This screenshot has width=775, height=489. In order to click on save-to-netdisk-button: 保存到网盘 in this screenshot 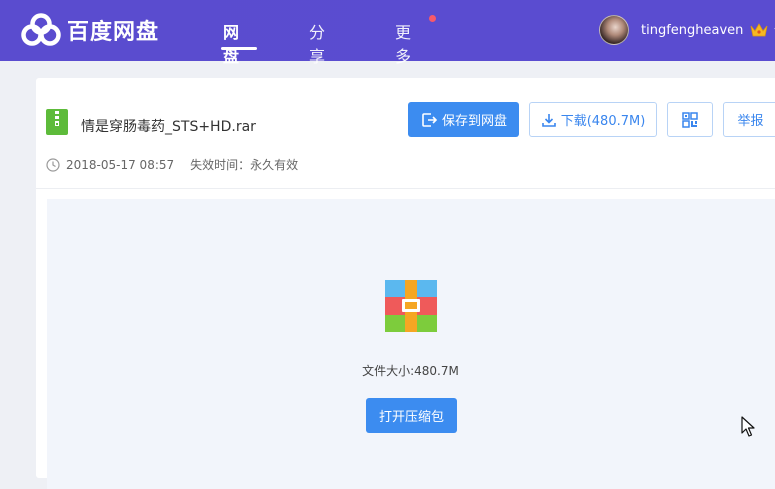, I will do `click(463, 119)`.